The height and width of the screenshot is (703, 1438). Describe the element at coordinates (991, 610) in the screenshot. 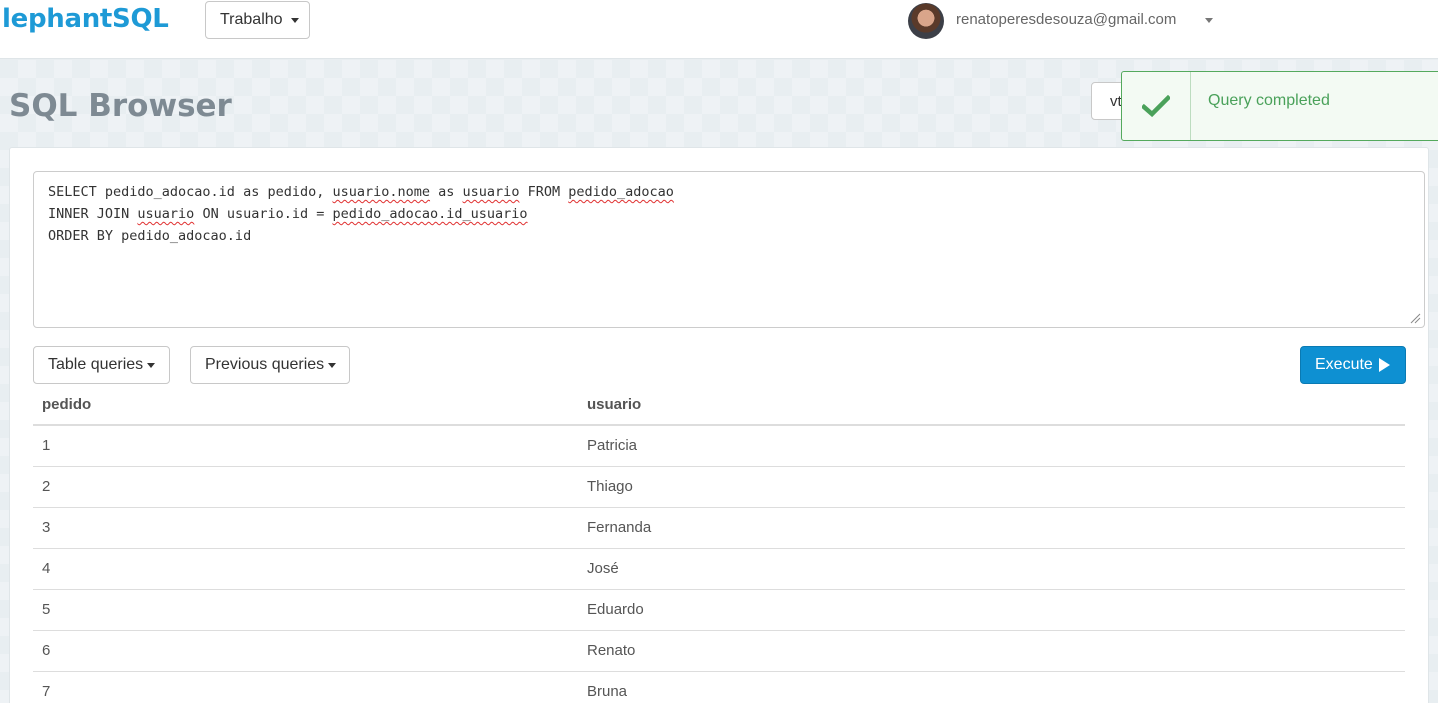

I see `table-cell: Eduardo` at that location.